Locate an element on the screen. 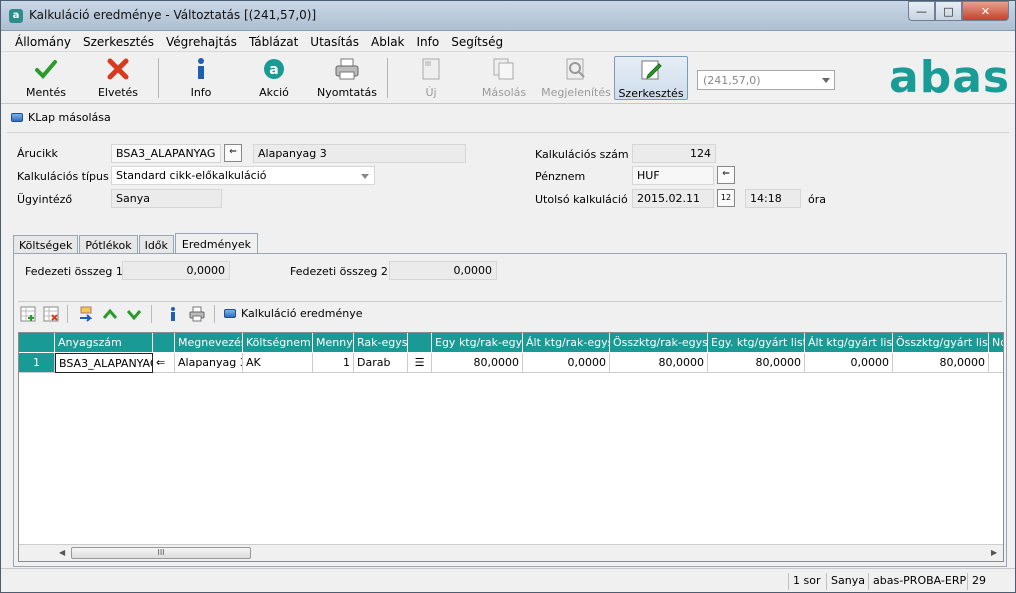 Image resolution: width=1016 pixels, height=593 pixels. calc-results-link: Kalkuláció eredménye is located at coordinates (293, 313).